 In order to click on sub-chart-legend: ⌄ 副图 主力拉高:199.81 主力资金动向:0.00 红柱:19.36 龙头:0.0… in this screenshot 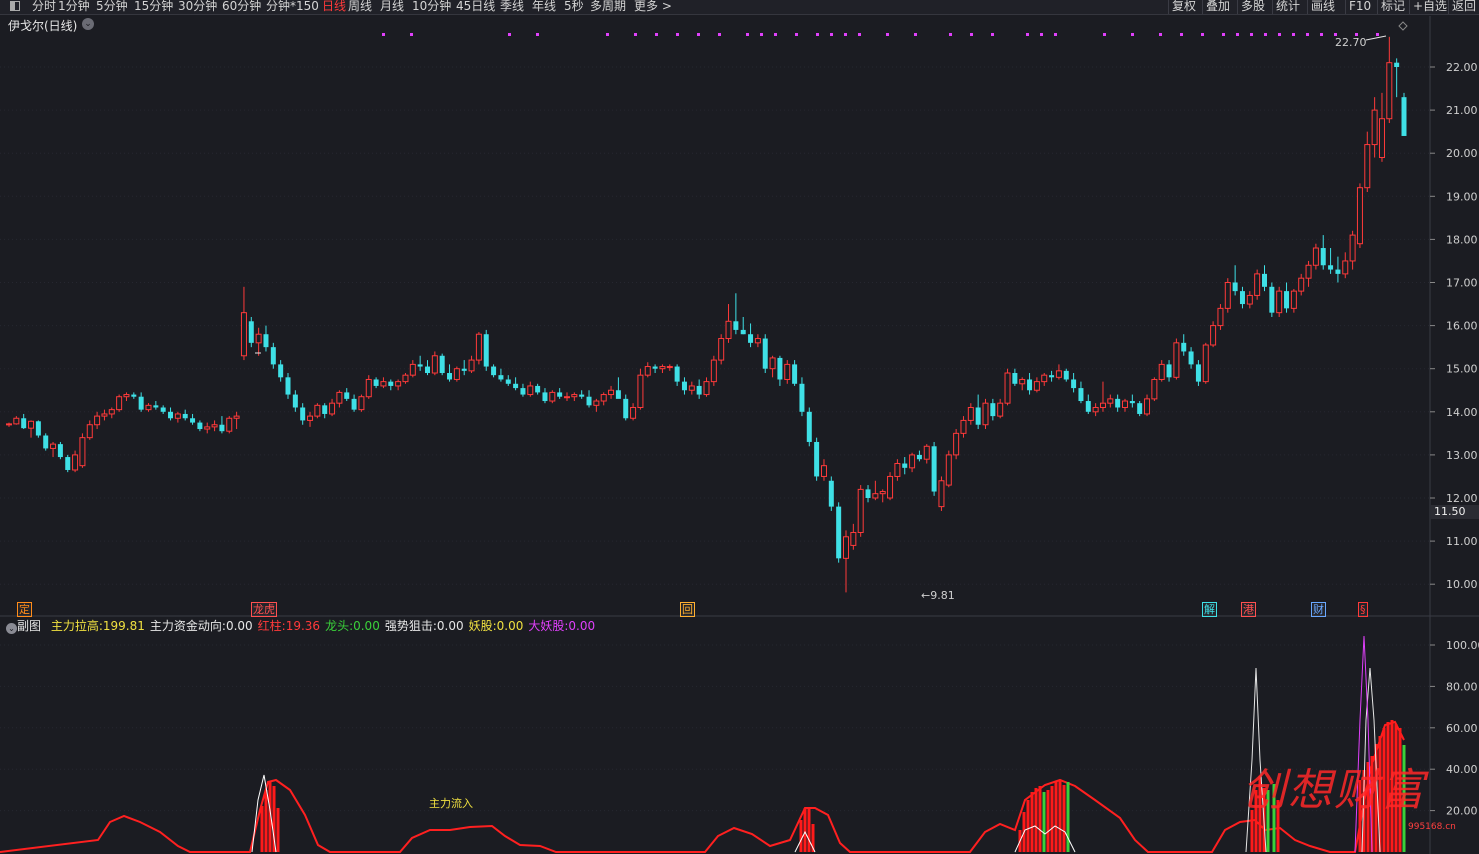, I will do `click(303, 626)`.